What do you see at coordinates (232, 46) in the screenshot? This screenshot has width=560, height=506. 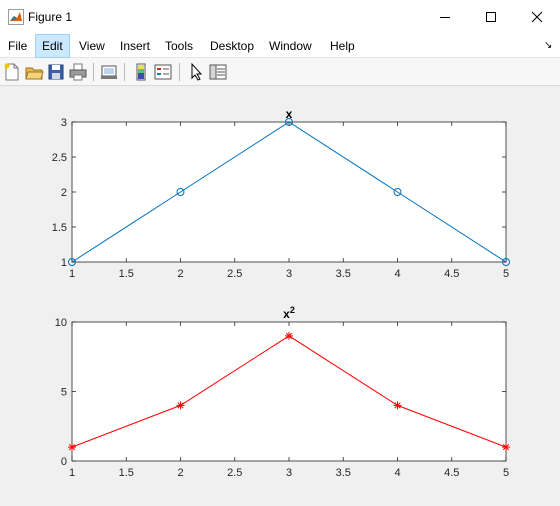 I see `menu-desktop: Desktop` at bounding box center [232, 46].